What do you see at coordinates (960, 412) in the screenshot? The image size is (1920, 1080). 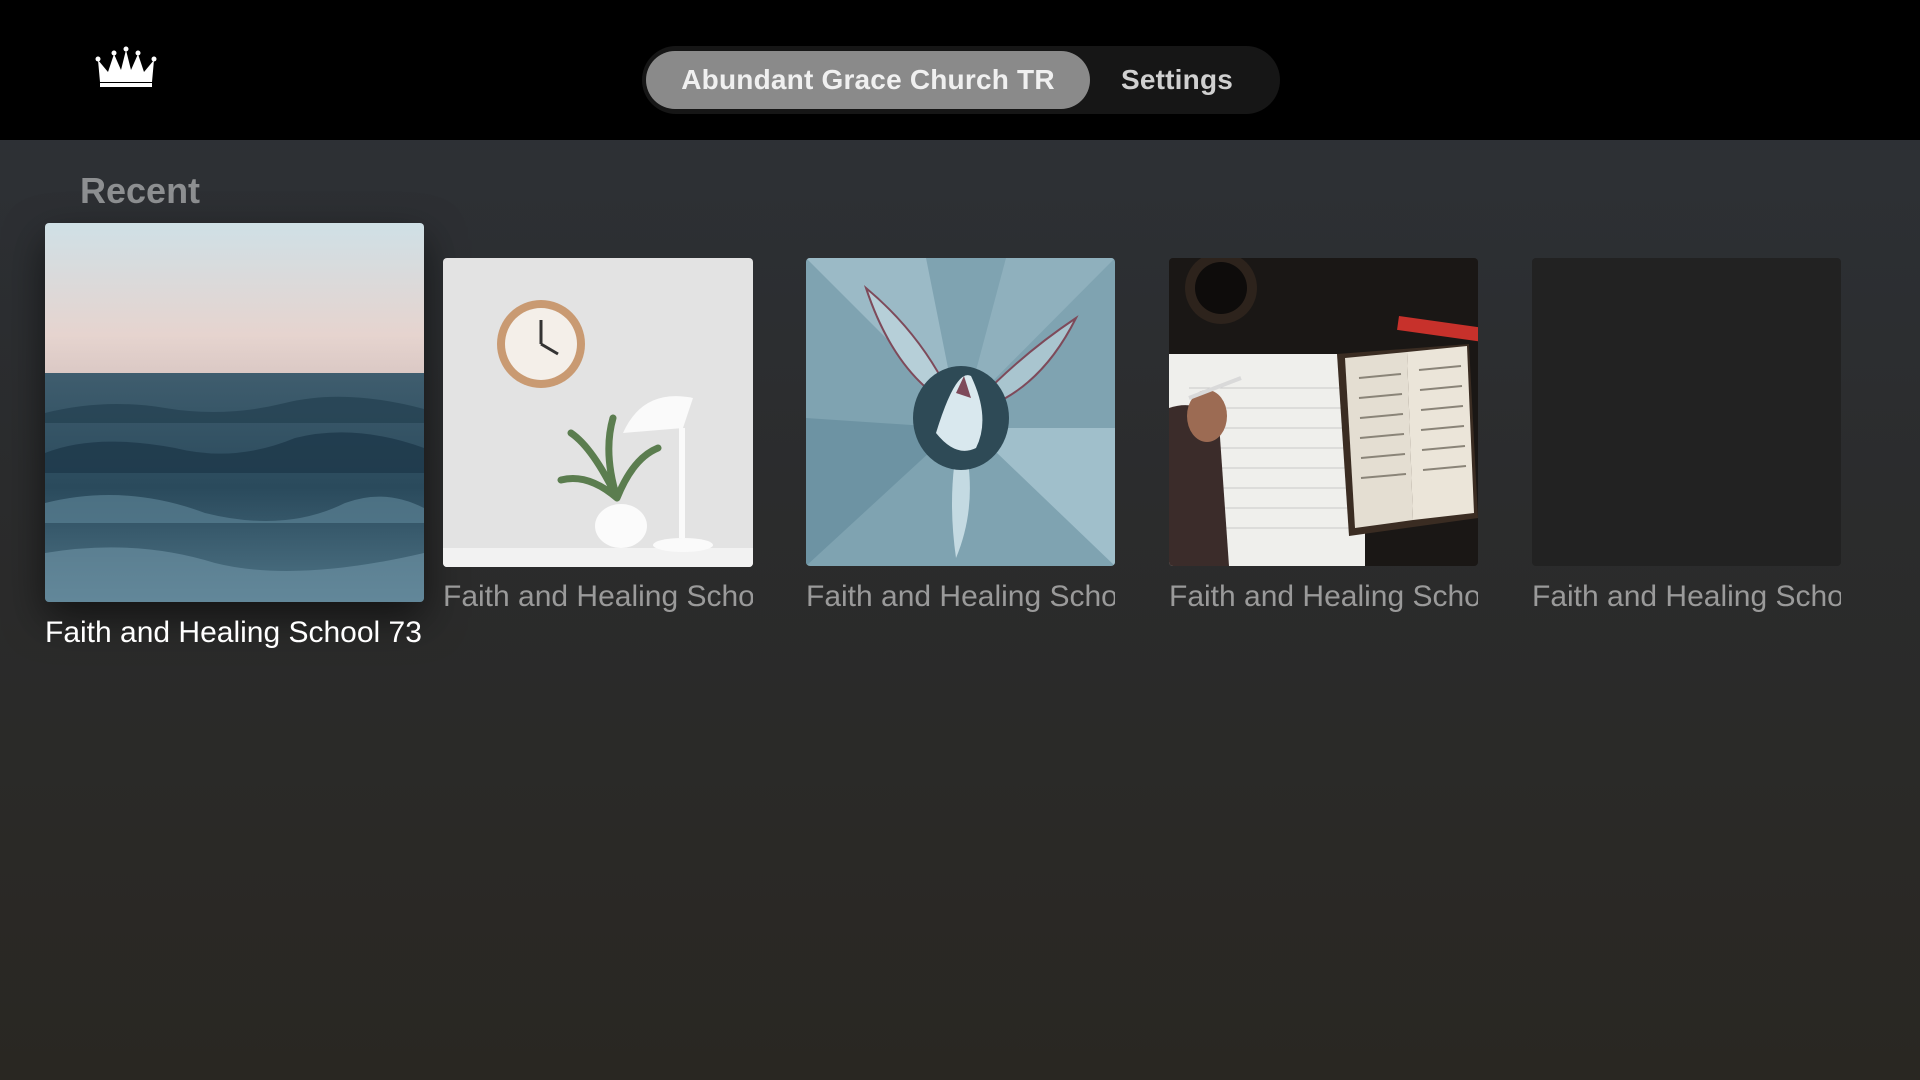 I see `succulent-thumbnail` at bounding box center [960, 412].